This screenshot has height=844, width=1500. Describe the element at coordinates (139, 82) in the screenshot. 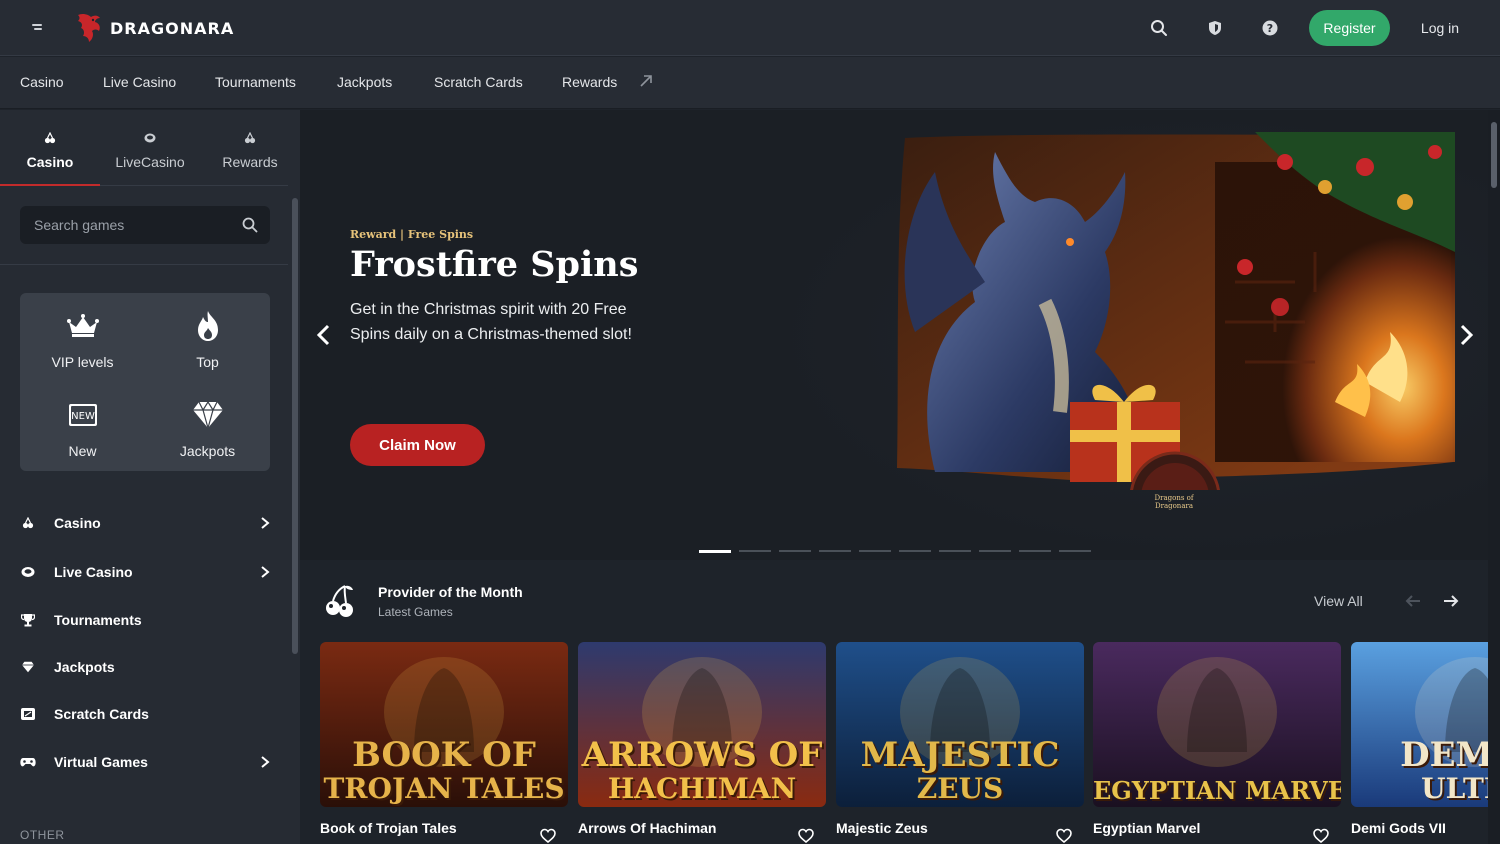

I see `nav-live-casino: Live Casino` at that location.